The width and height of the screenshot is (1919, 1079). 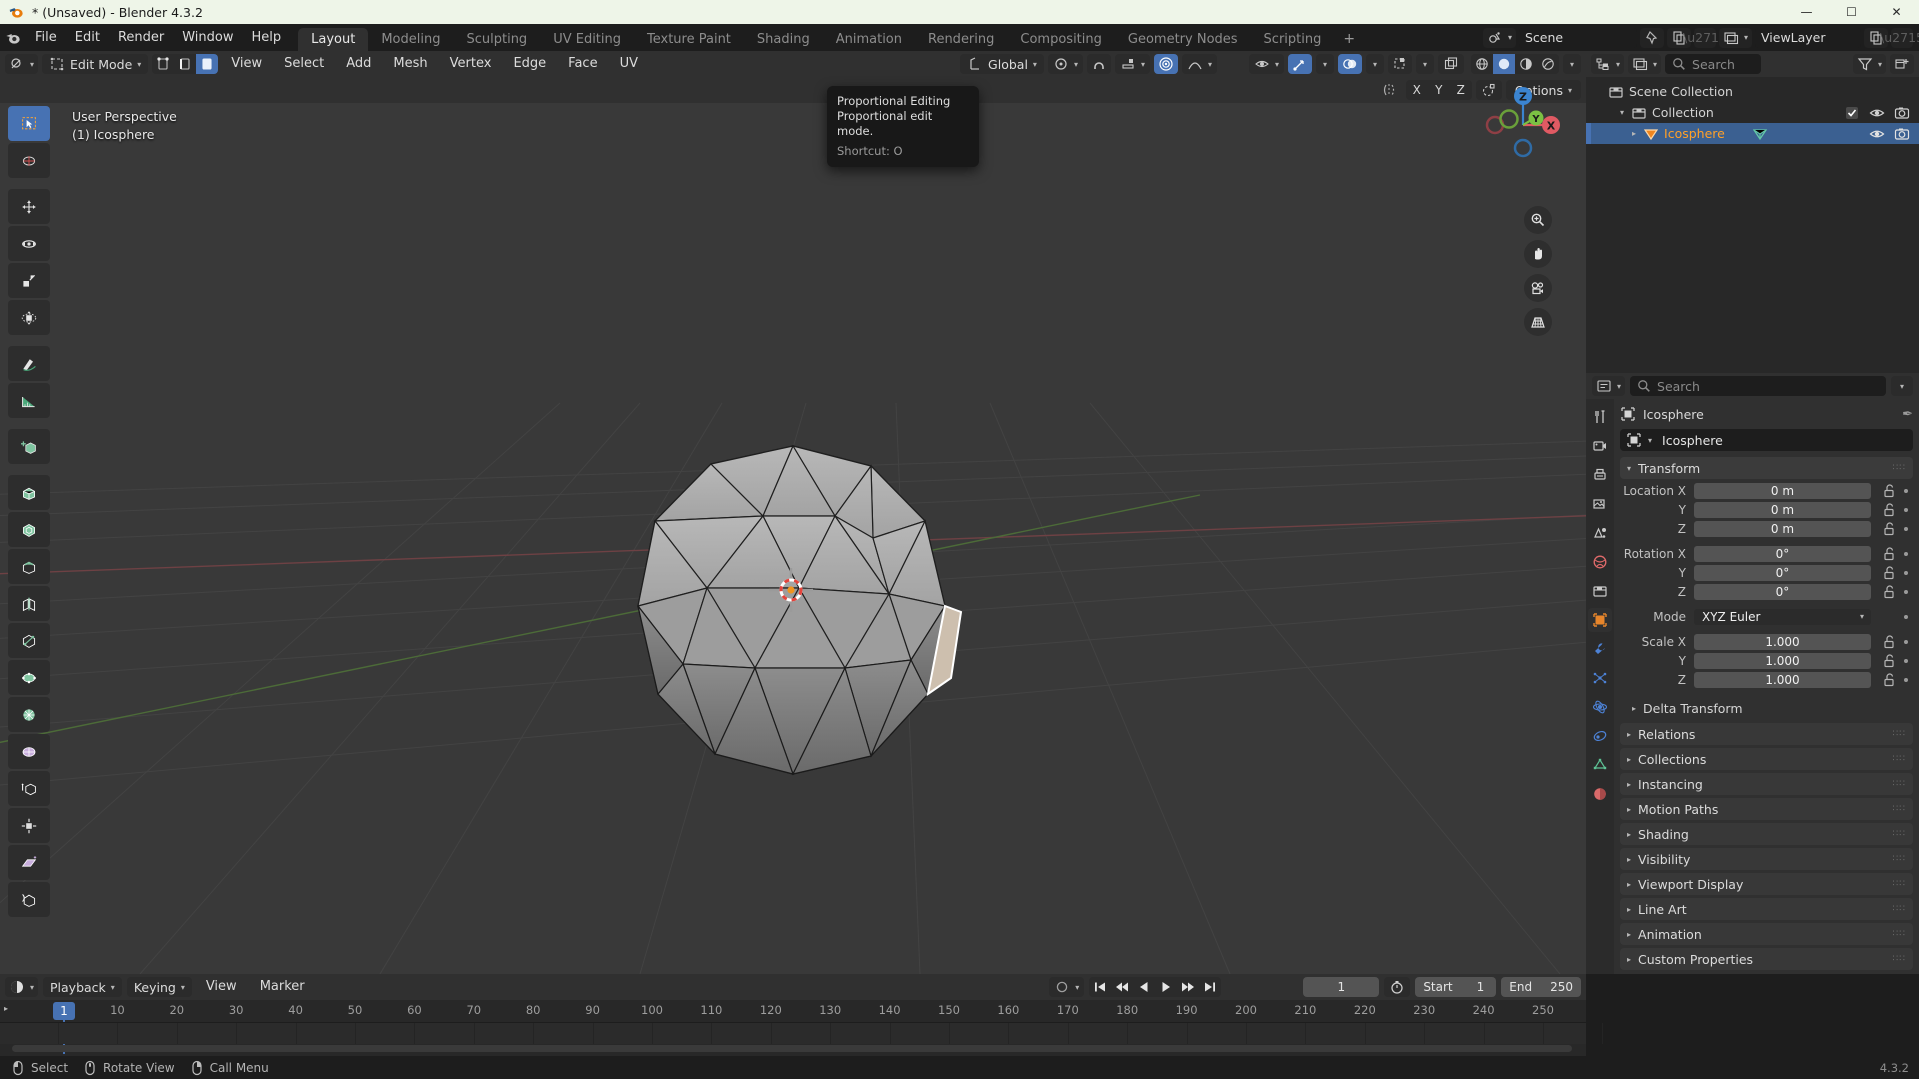 I want to click on delete-view-layer-icon: \u2715, so click(x=1899, y=37).